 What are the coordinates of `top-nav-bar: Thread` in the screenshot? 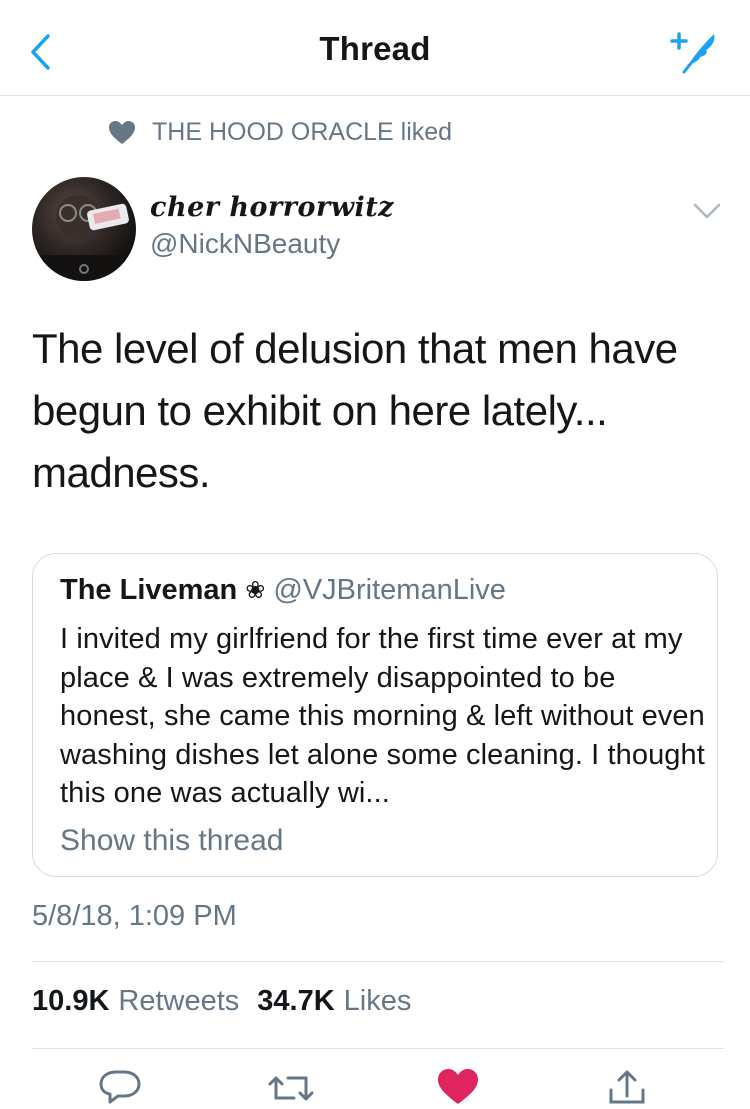 It's located at (375, 48).